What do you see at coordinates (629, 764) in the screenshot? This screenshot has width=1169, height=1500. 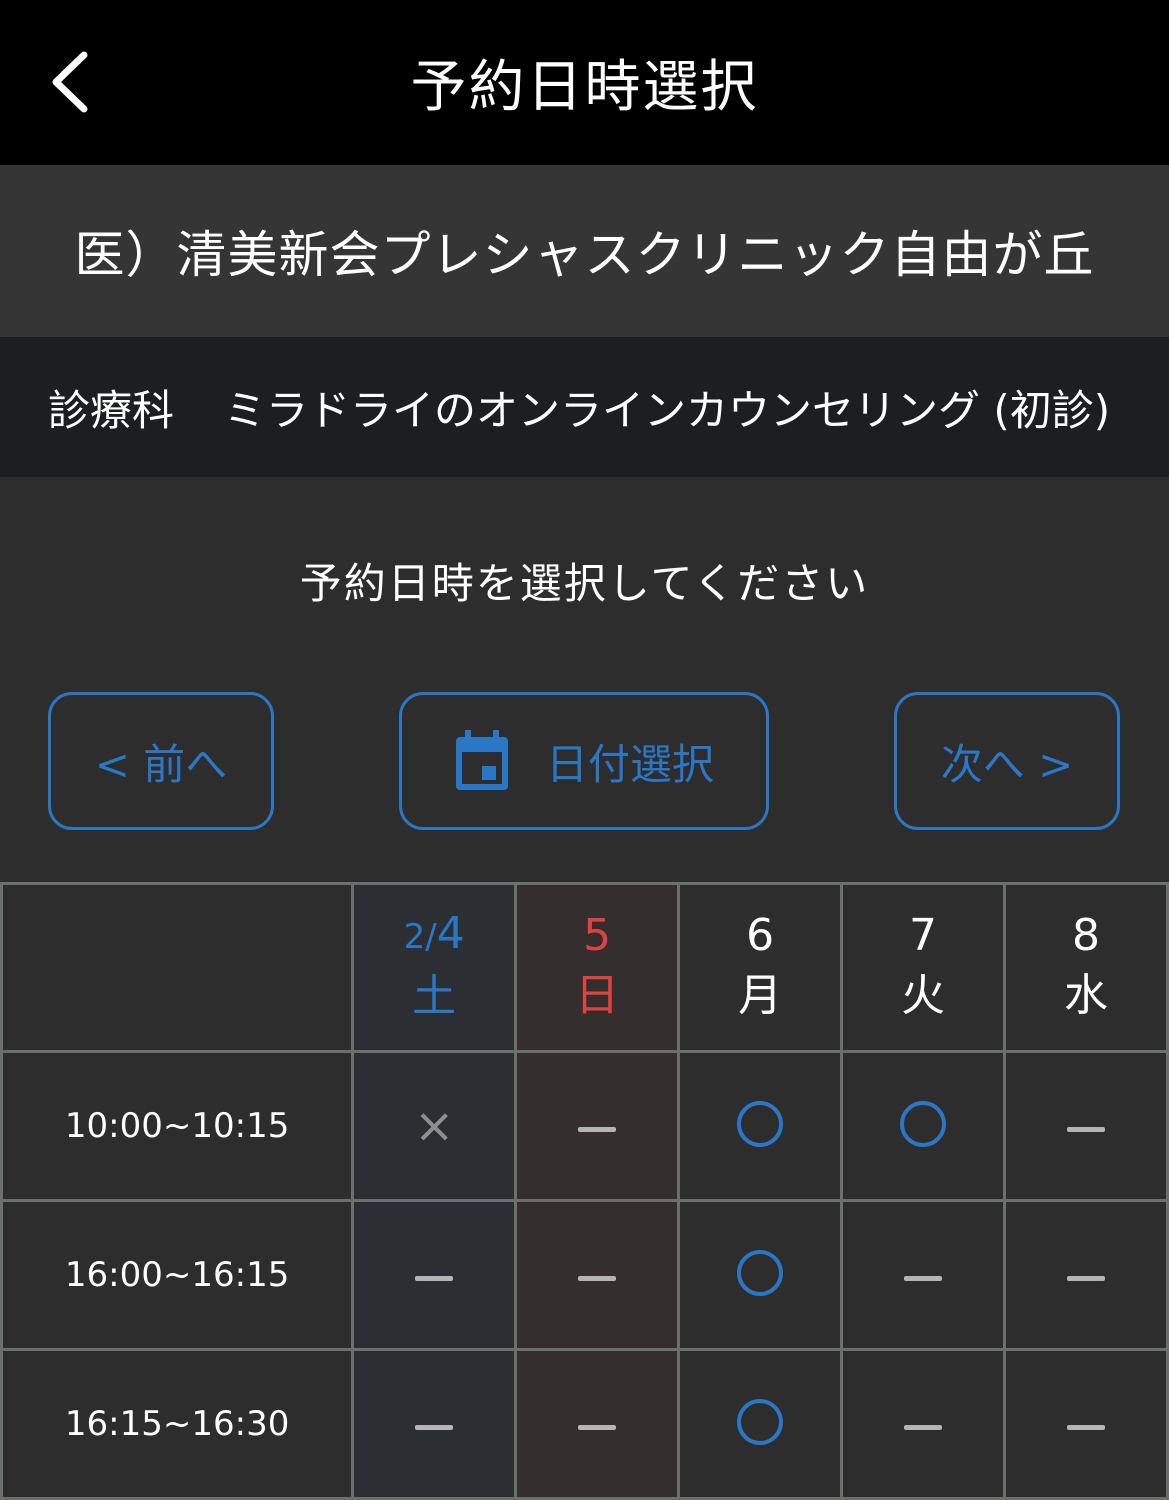 I see `date-select-label: 日付選択` at bounding box center [629, 764].